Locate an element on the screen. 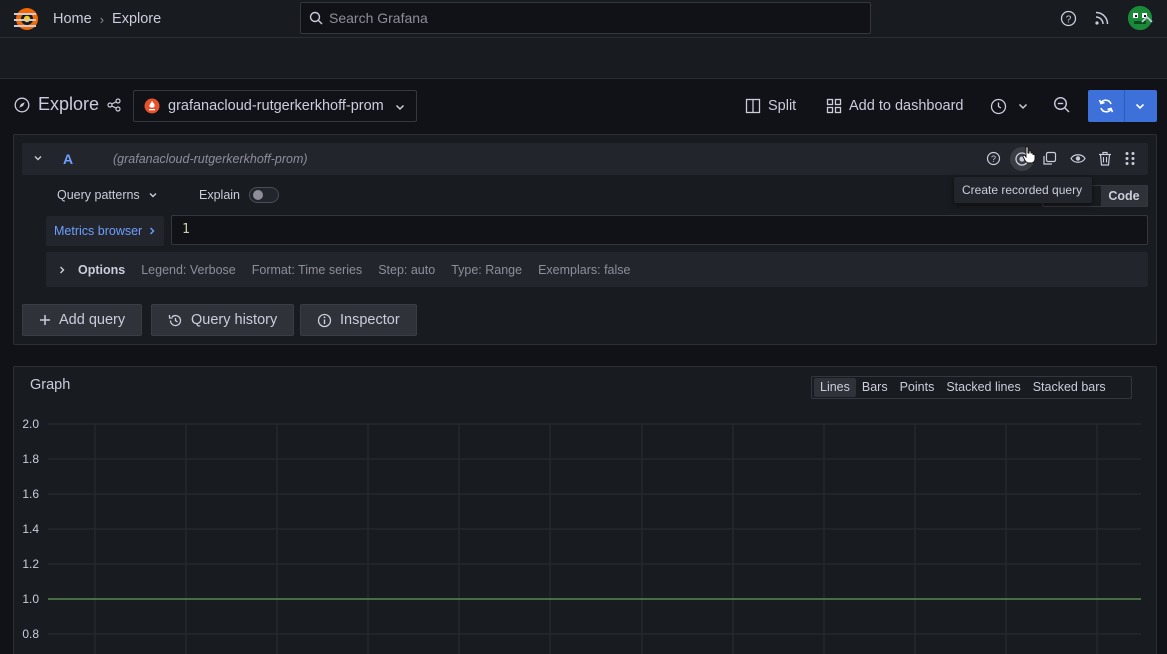  metrics-browser-label: Metrics browser is located at coordinates (98, 231).